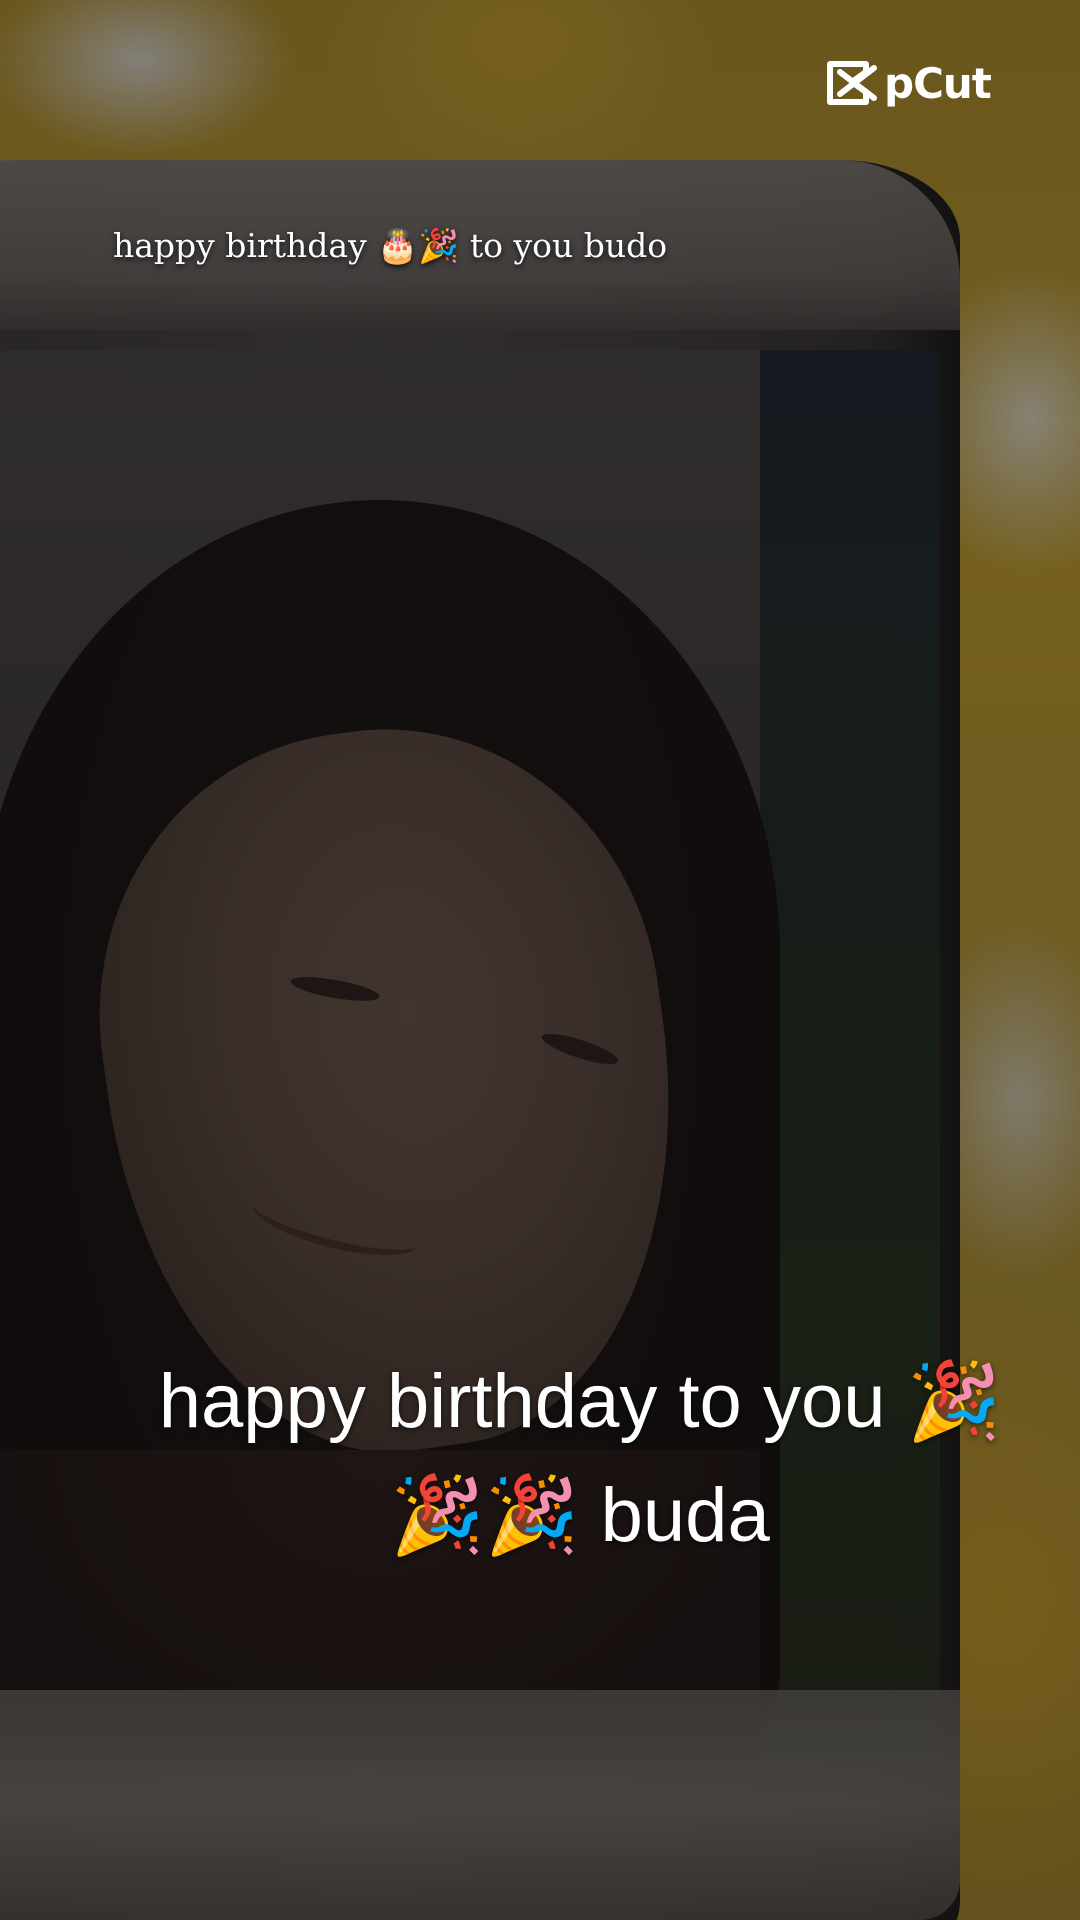 The width and height of the screenshot is (1080, 1920). I want to click on small-caption: happy birthday 🎂🎉 to you budo, so click(390, 245).